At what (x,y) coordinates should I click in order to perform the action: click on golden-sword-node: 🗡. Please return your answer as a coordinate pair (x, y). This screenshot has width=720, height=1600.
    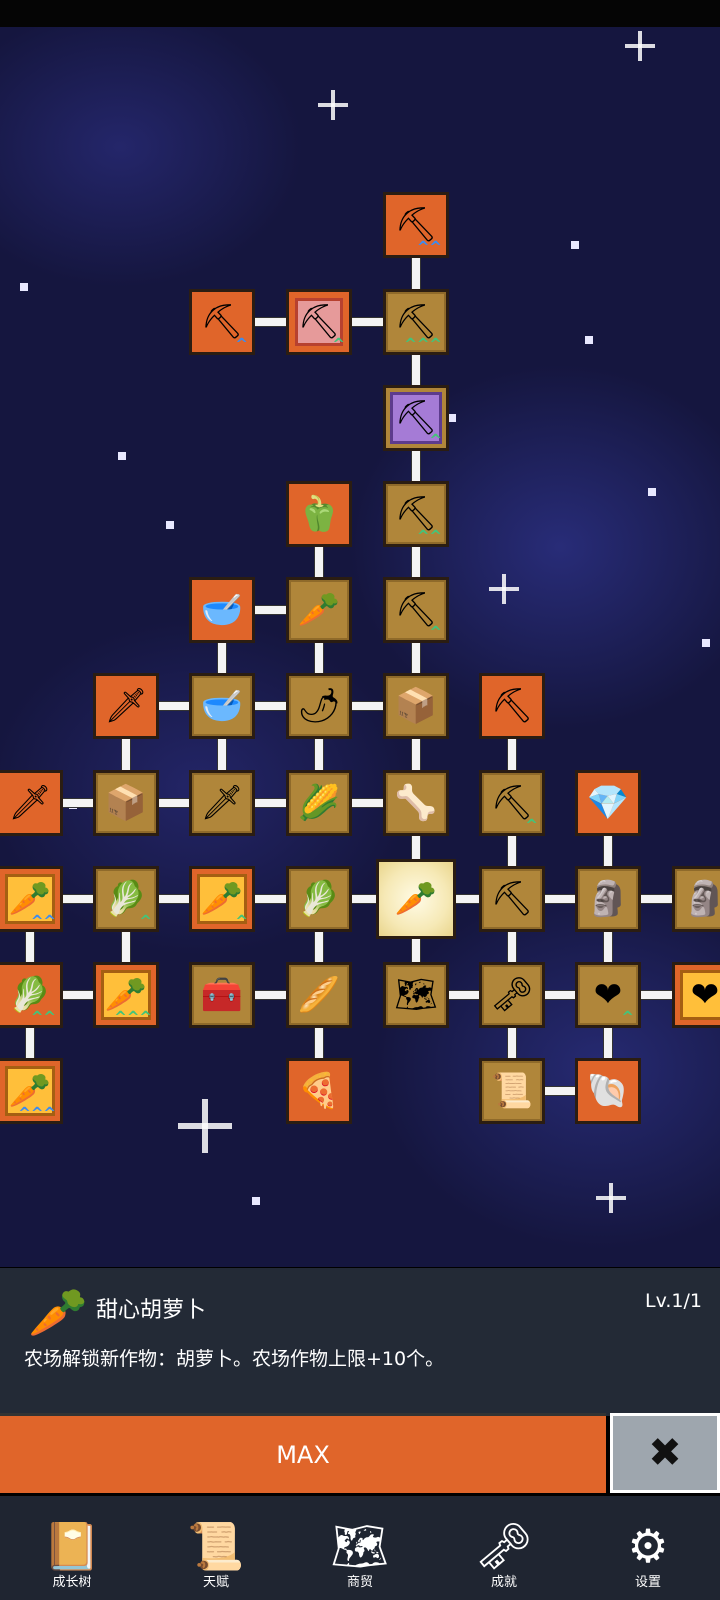
    Looking at the image, I should click on (126, 706).